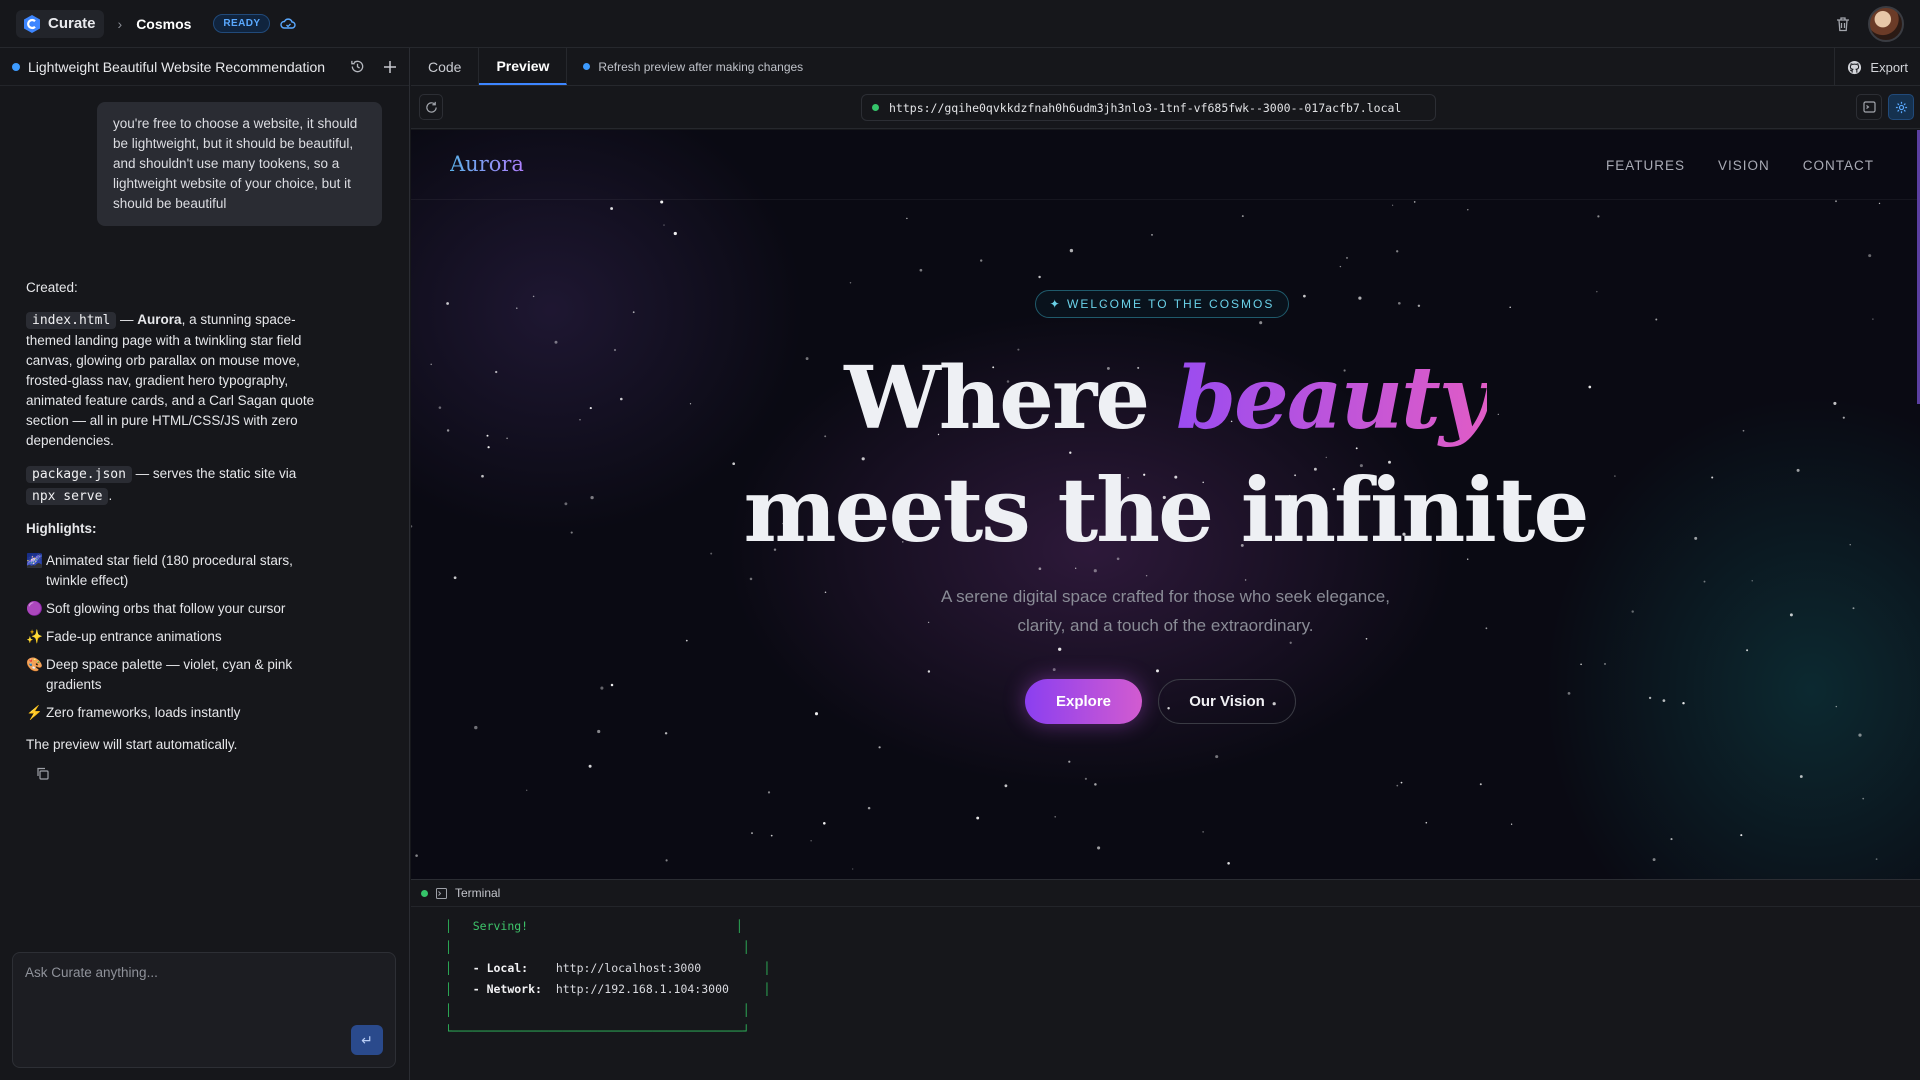 The height and width of the screenshot is (1080, 1920). Describe the element at coordinates (1083, 701) in the screenshot. I see `explore-button: Explore` at that location.